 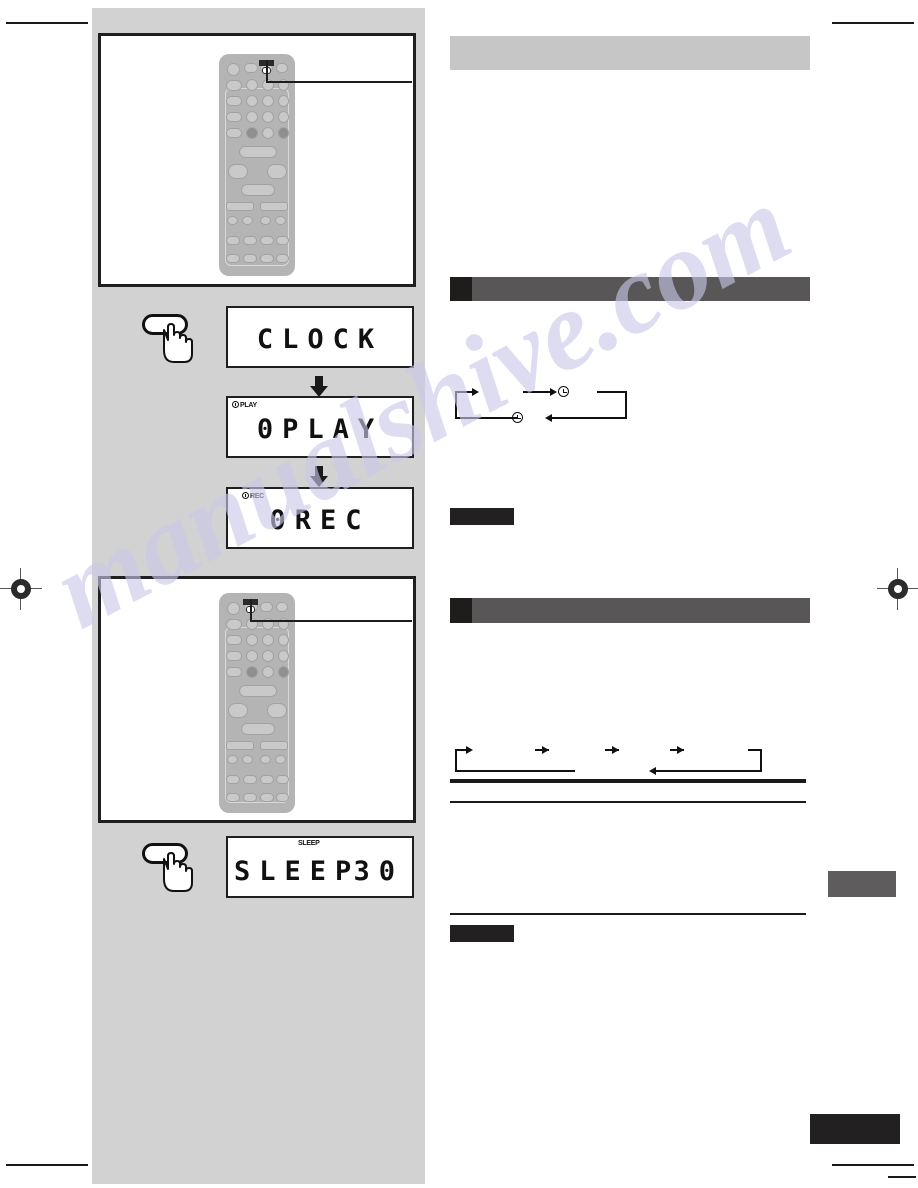 What do you see at coordinates (244, 404) in the screenshot?
I see `display-timer-play-indicator: PLAY` at bounding box center [244, 404].